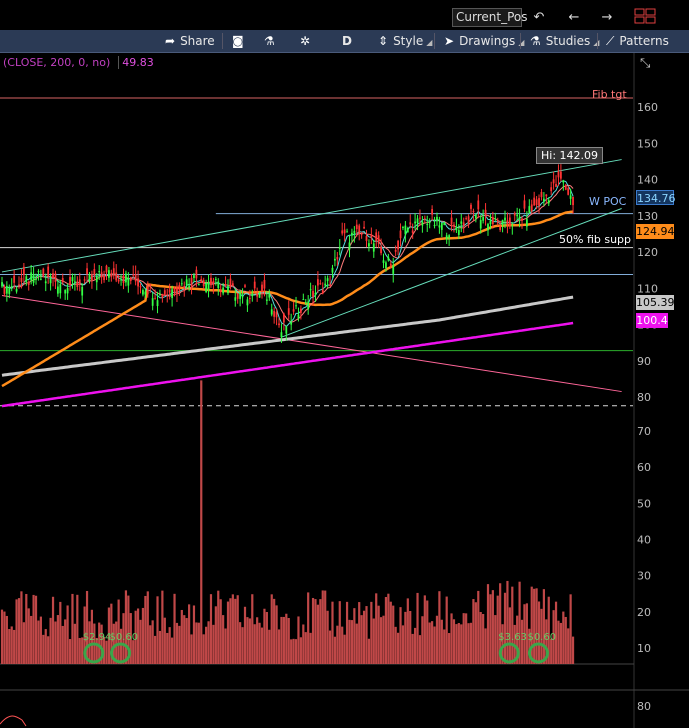  What do you see at coordinates (489, 17) in the screenshot?
I see `symbol-field: Current_Pos` at bounding box center [489, 17].